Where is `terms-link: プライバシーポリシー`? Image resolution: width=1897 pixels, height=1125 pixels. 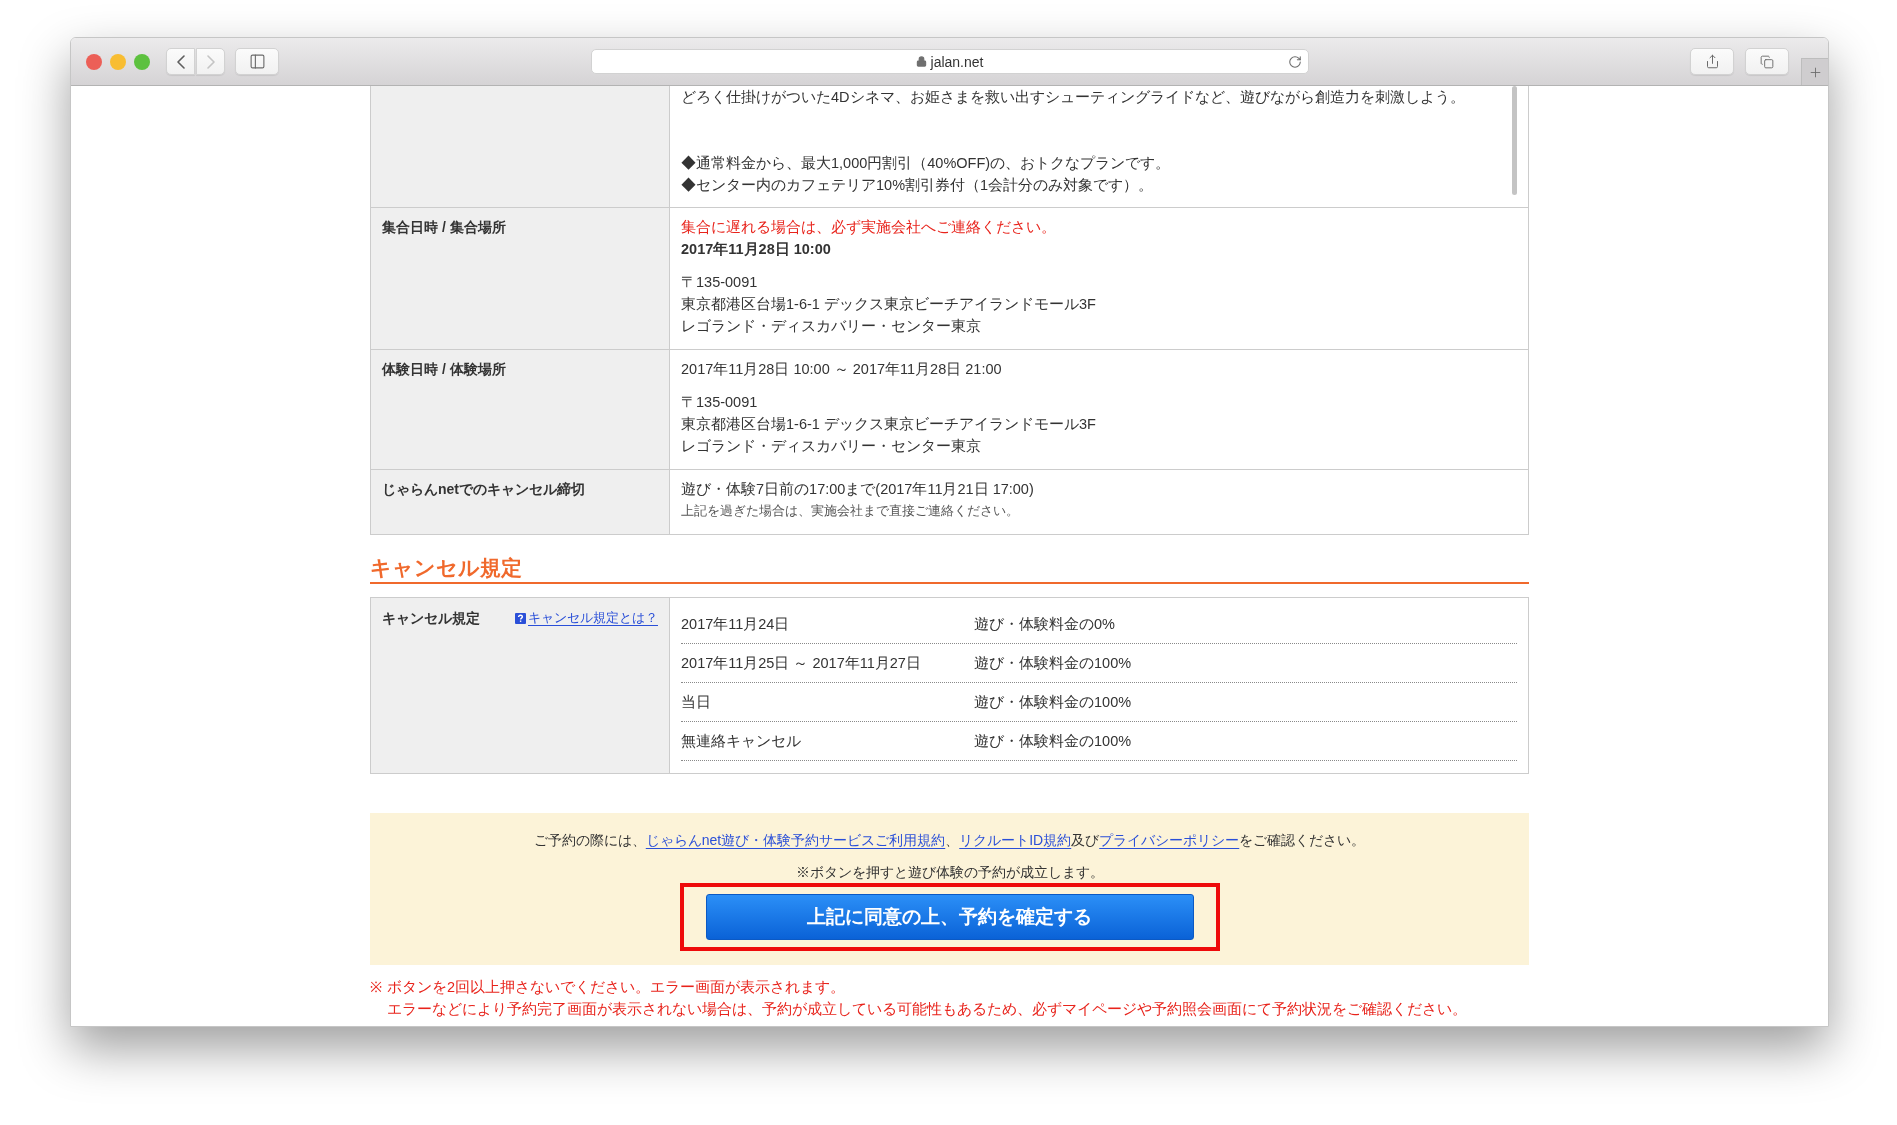
terms-link: プライバシーポリシー is located at coordinates (1169, 840).